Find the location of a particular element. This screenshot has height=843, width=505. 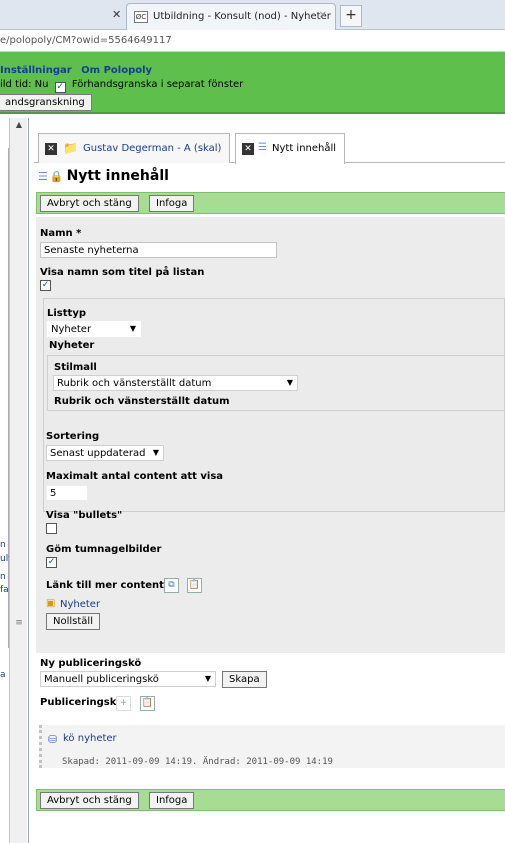

page-title: ☰ 🔒 Nytt innehåll is located at coordinates (103, 176).